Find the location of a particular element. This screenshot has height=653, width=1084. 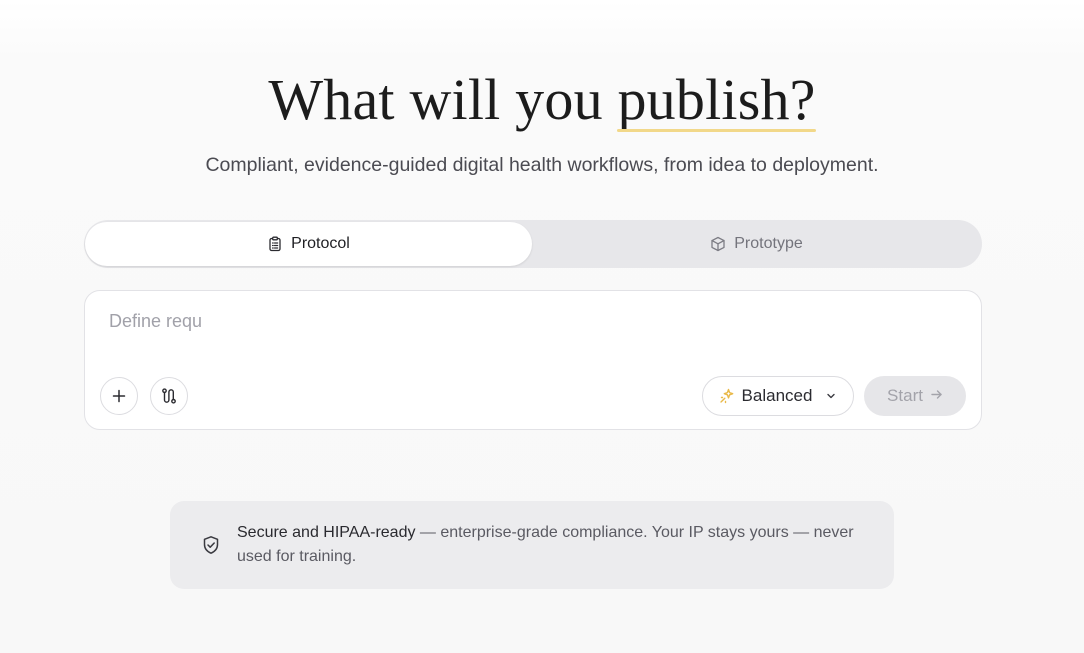

mode-toggle: Protocol Prototype is located at coordinates (533, 244).